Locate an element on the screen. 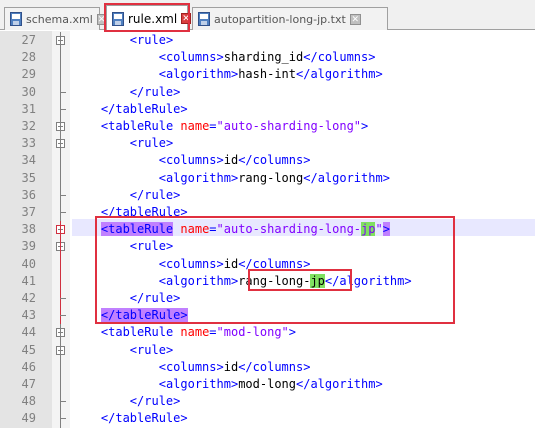 The image size is (535, 428). code-line: 27 <rule> is located at coordinates (267, 40).